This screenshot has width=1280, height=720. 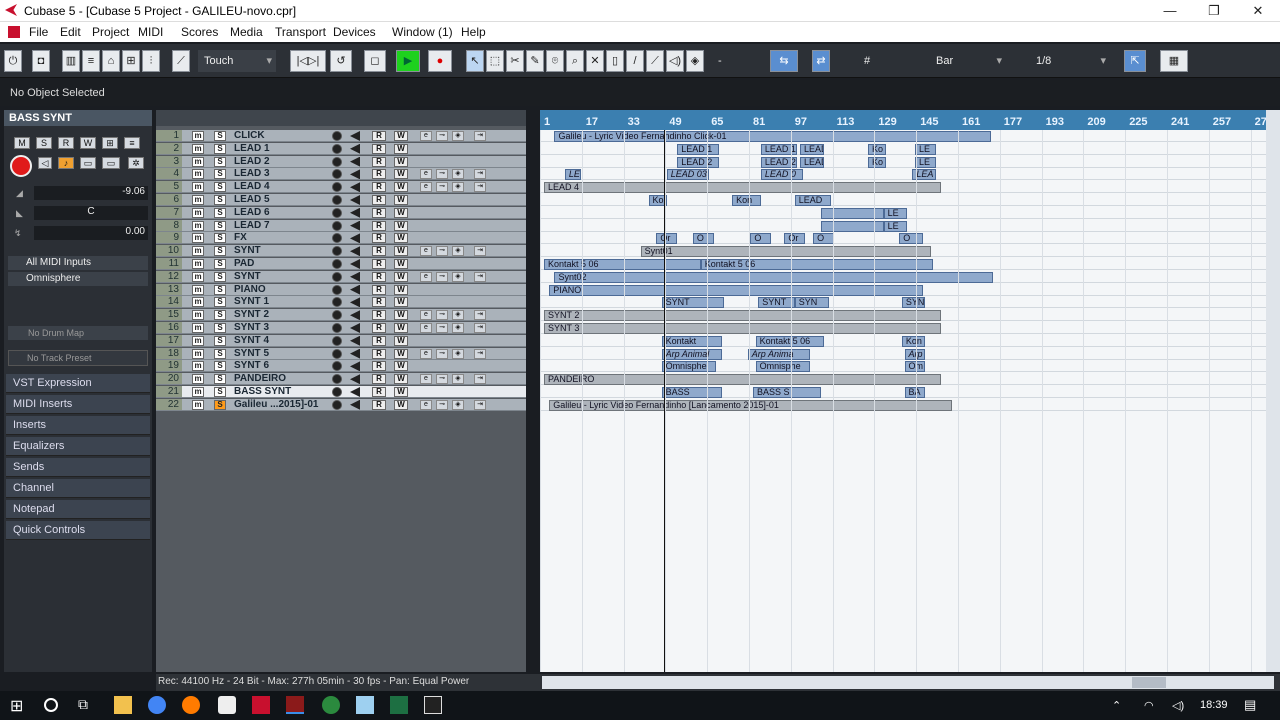 What do you see at coordinates (735, 61) in the screenshot?
I see `auto-scroll-control: -` at bounding box center [735, 61].